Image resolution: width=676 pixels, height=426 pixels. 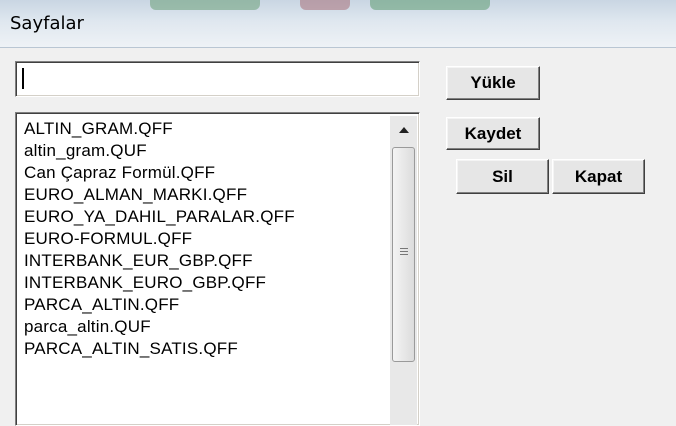 What do you see at coordinates (502, 176) in the screenshot?
I see `delete-button: Sil` at bounding box center [502, 176].